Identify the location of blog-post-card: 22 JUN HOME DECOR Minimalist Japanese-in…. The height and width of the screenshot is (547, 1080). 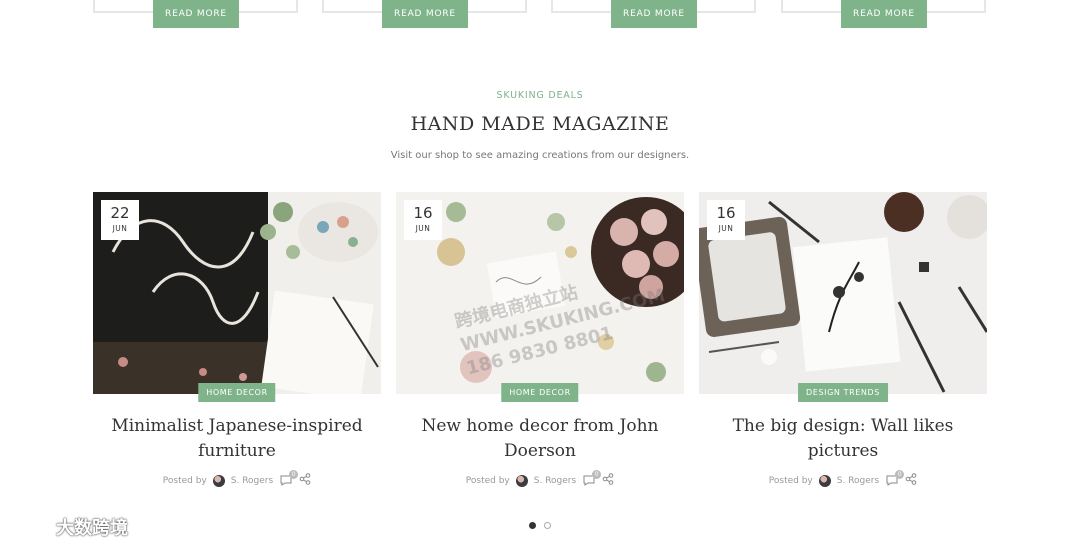
(237, 340).